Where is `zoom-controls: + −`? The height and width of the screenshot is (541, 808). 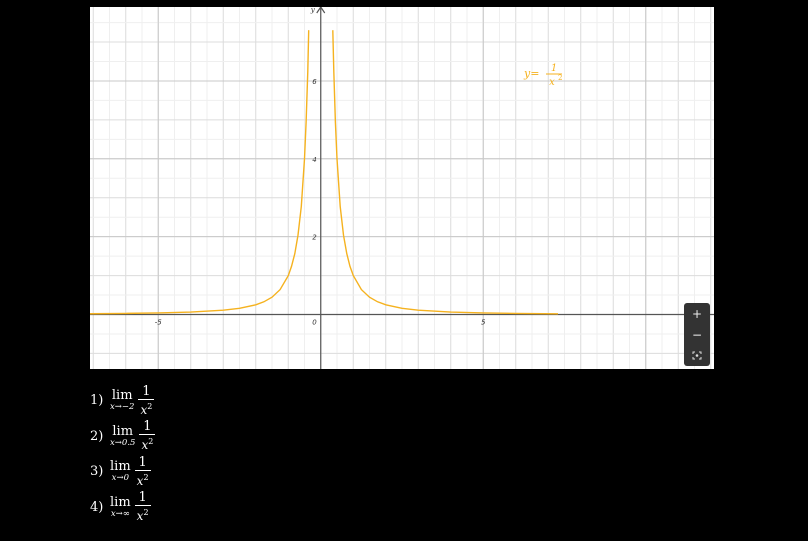 zoom-controls: + − is located at coordinates (697, 334).